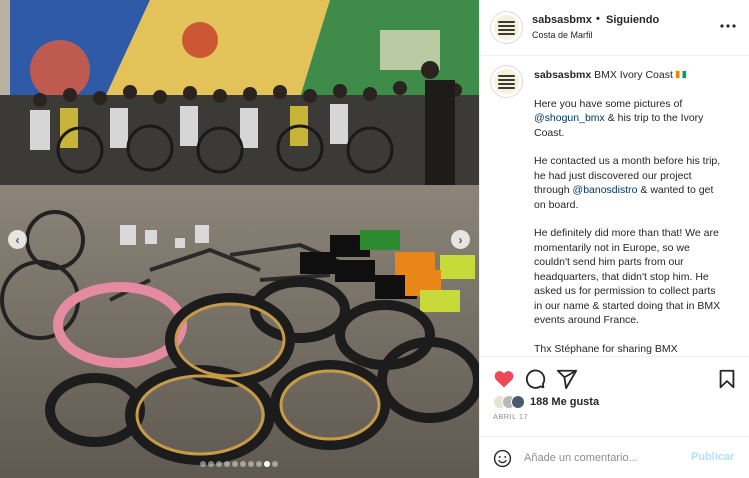 This screenshot has width=749, height=478. What do you see at coordinates (614, 396) in the screenshot?
I see `post-actions: 188 Me gusta ABRIL 17` at bounding box center [614, 396].